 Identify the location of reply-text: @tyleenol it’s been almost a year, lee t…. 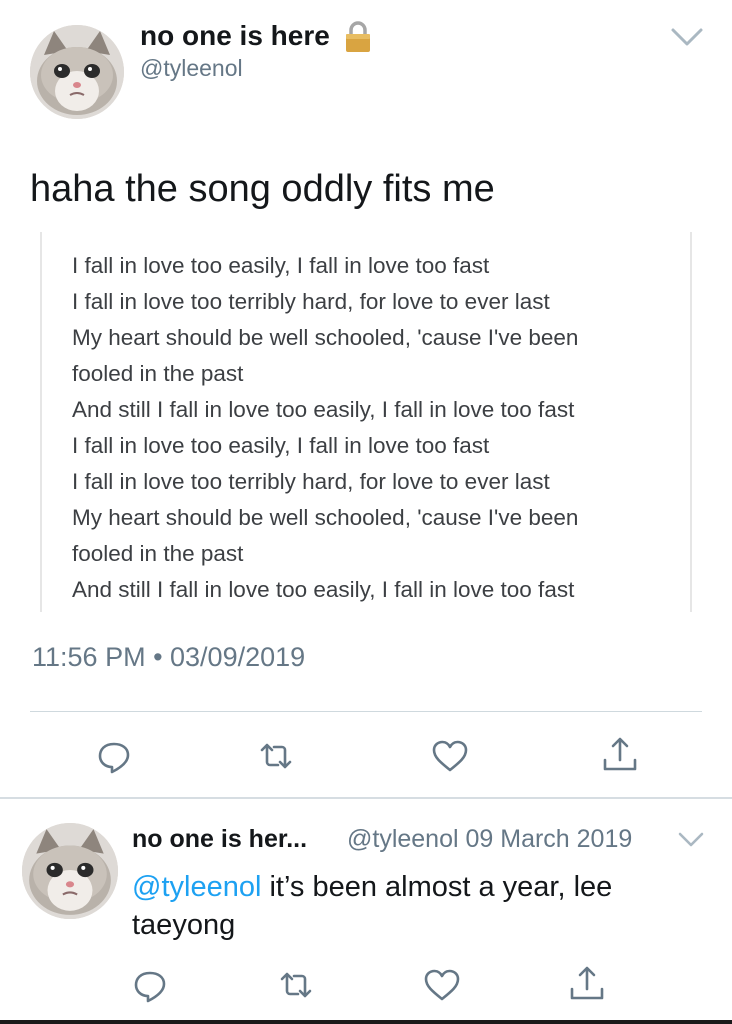
(412, 906).